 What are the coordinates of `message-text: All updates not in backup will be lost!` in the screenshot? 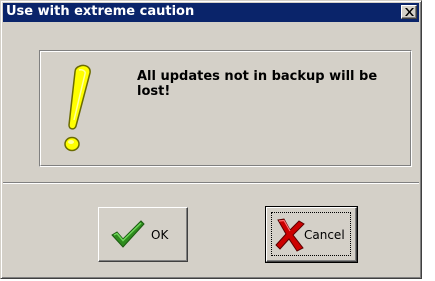 It's located at (257, 84).